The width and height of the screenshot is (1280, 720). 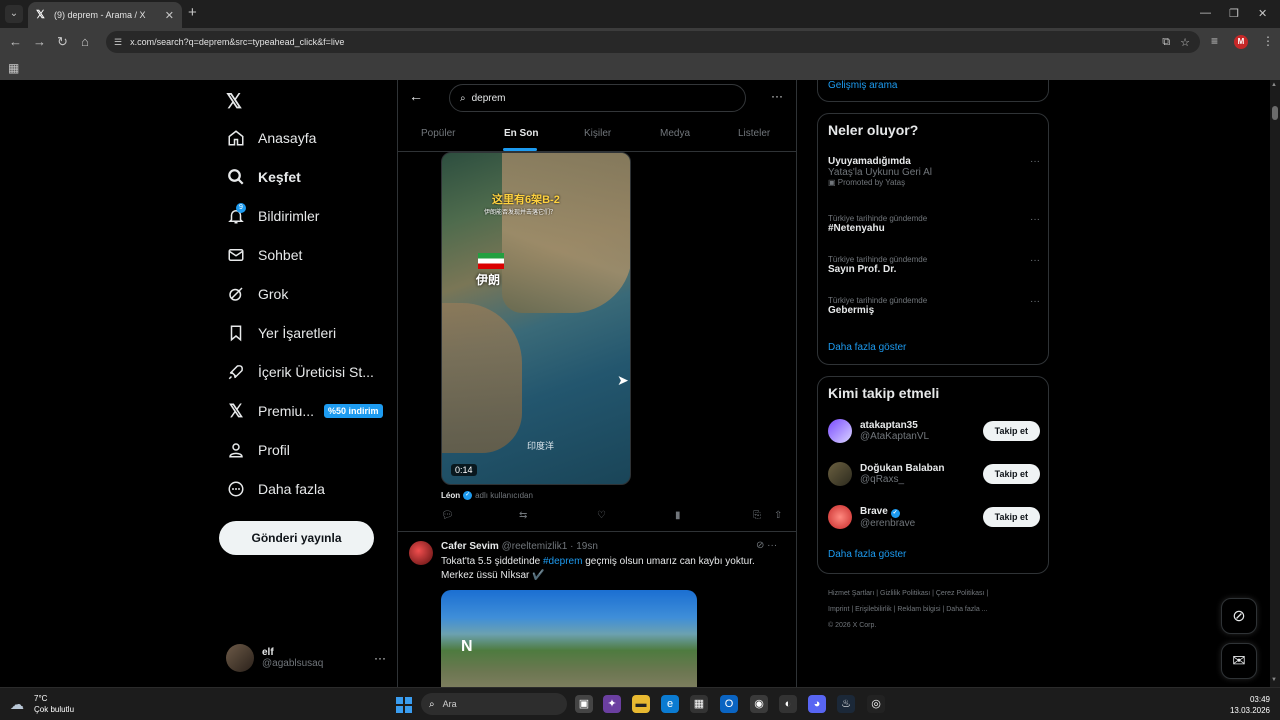 What do you see at coordinates (15, 42) in the screenshot?
I see `back-button: ←` at bounding box center [15, 42].